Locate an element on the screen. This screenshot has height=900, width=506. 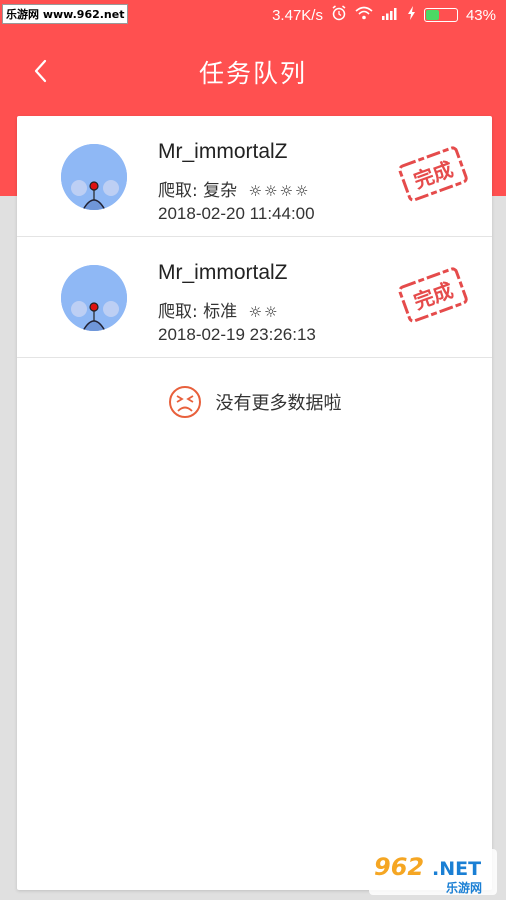
battery-level is located at coordinates (432, 15).